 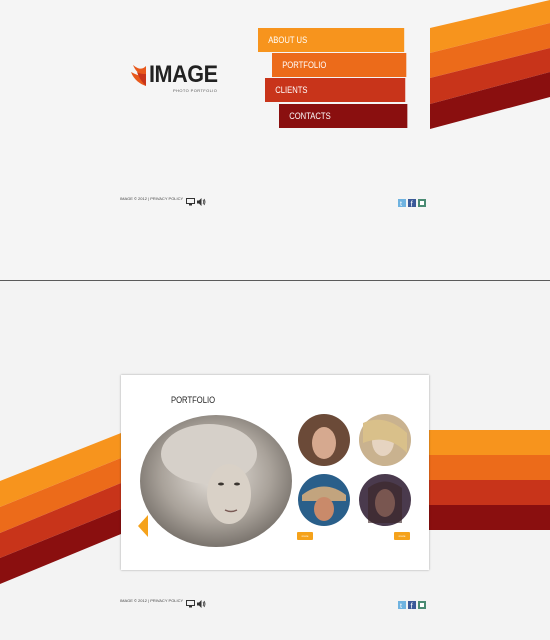 What do you see at coordinates (195, 90) in the screenshot?
I see `logo-subtitle: PHOTO PORTFOLIO` at bounding box center [195, 90].